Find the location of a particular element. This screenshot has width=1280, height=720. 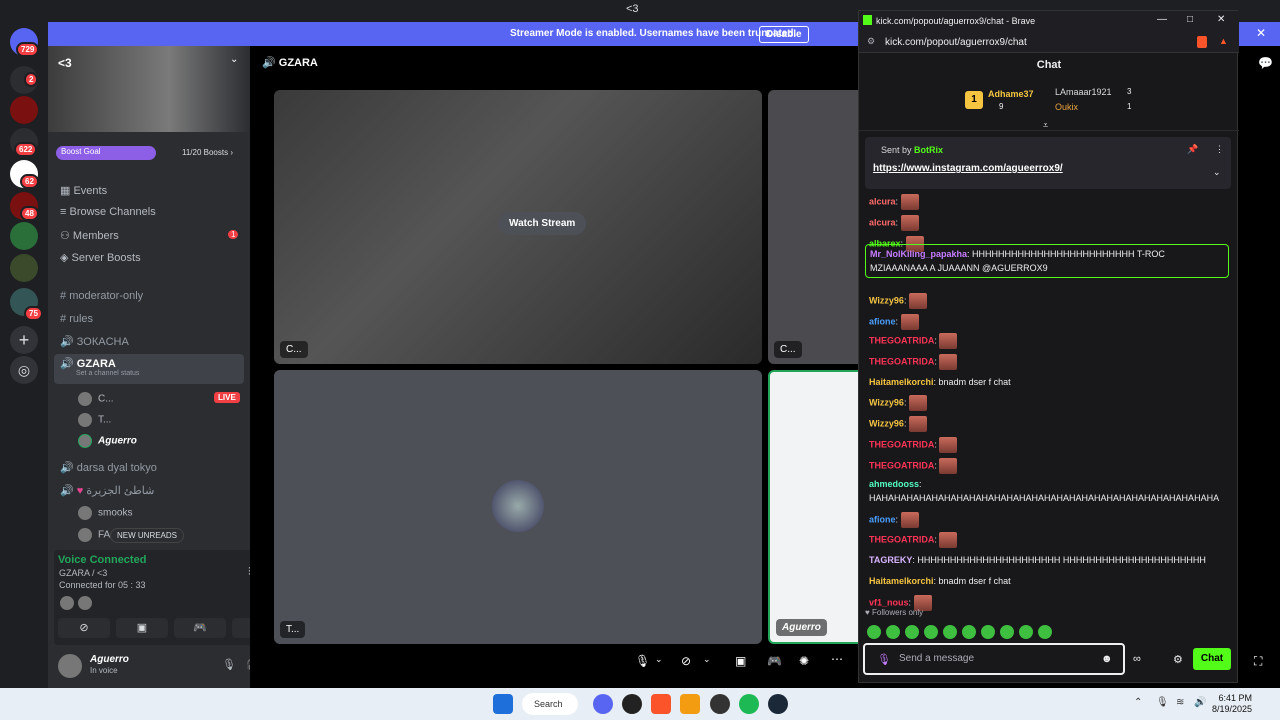

nav-members: ⚇ Members is located at coordinates (89, 235).